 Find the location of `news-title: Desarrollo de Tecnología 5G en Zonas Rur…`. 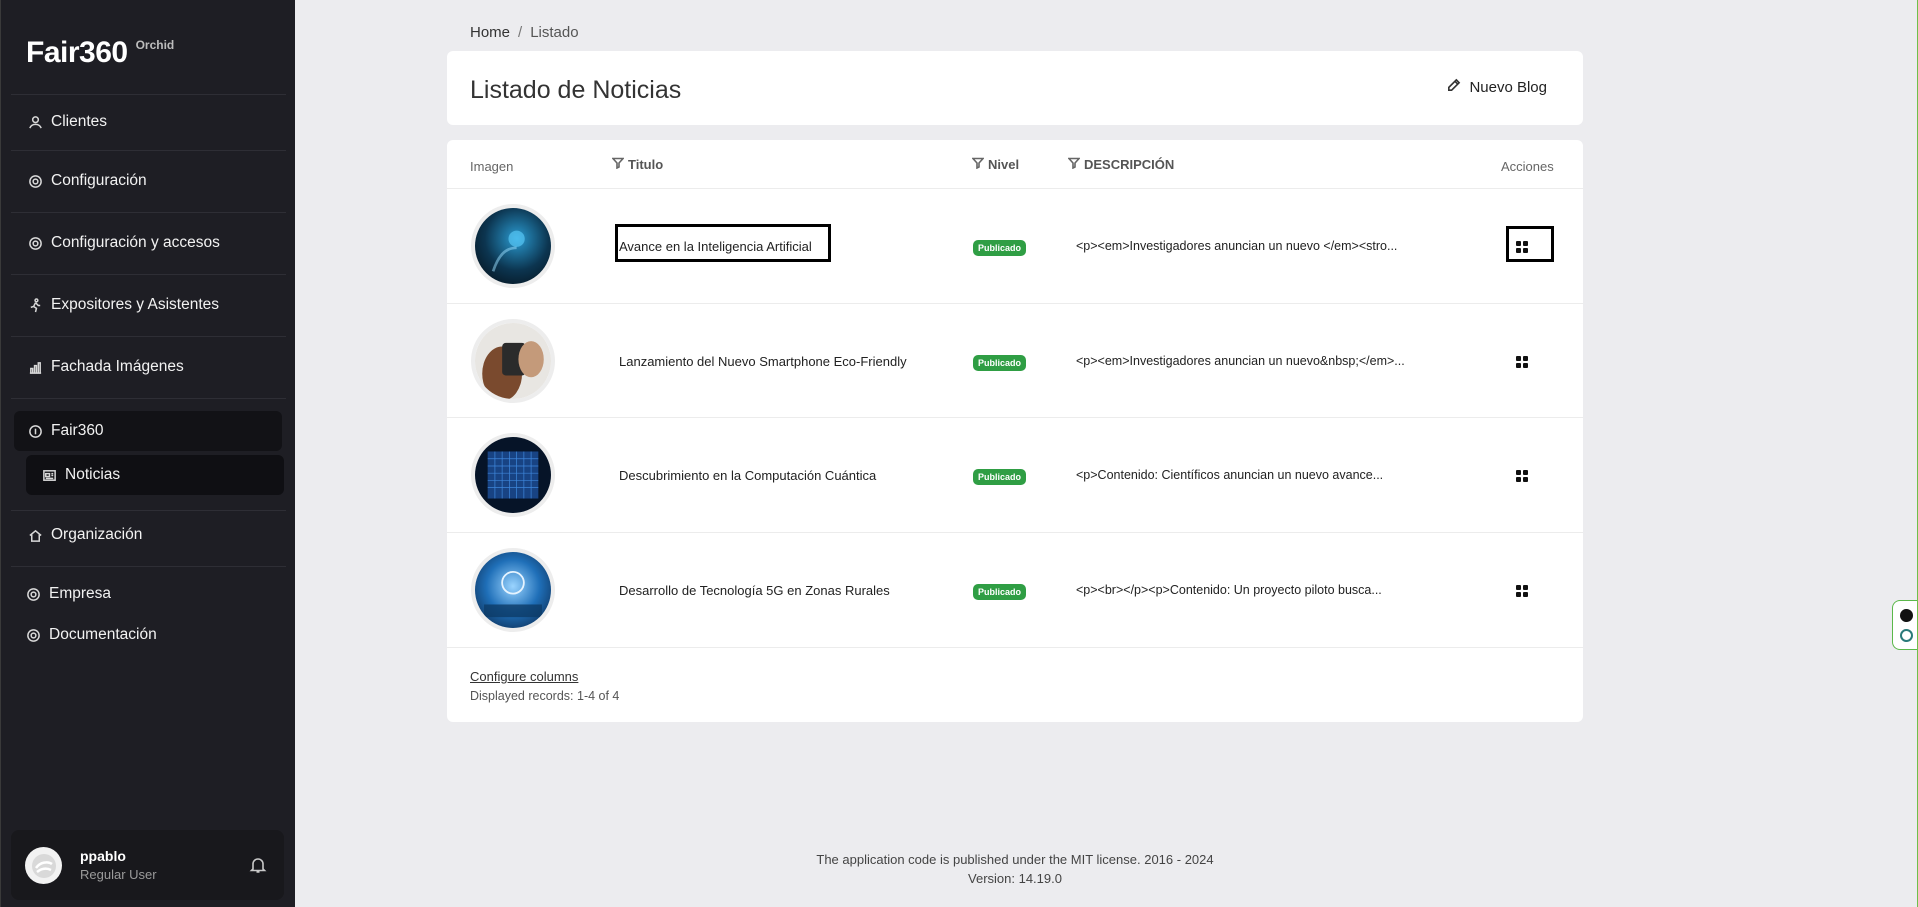

news-title: Desarrollo de Tecnología 5G en Zonas Rur… is located at coordinates (754, 590).